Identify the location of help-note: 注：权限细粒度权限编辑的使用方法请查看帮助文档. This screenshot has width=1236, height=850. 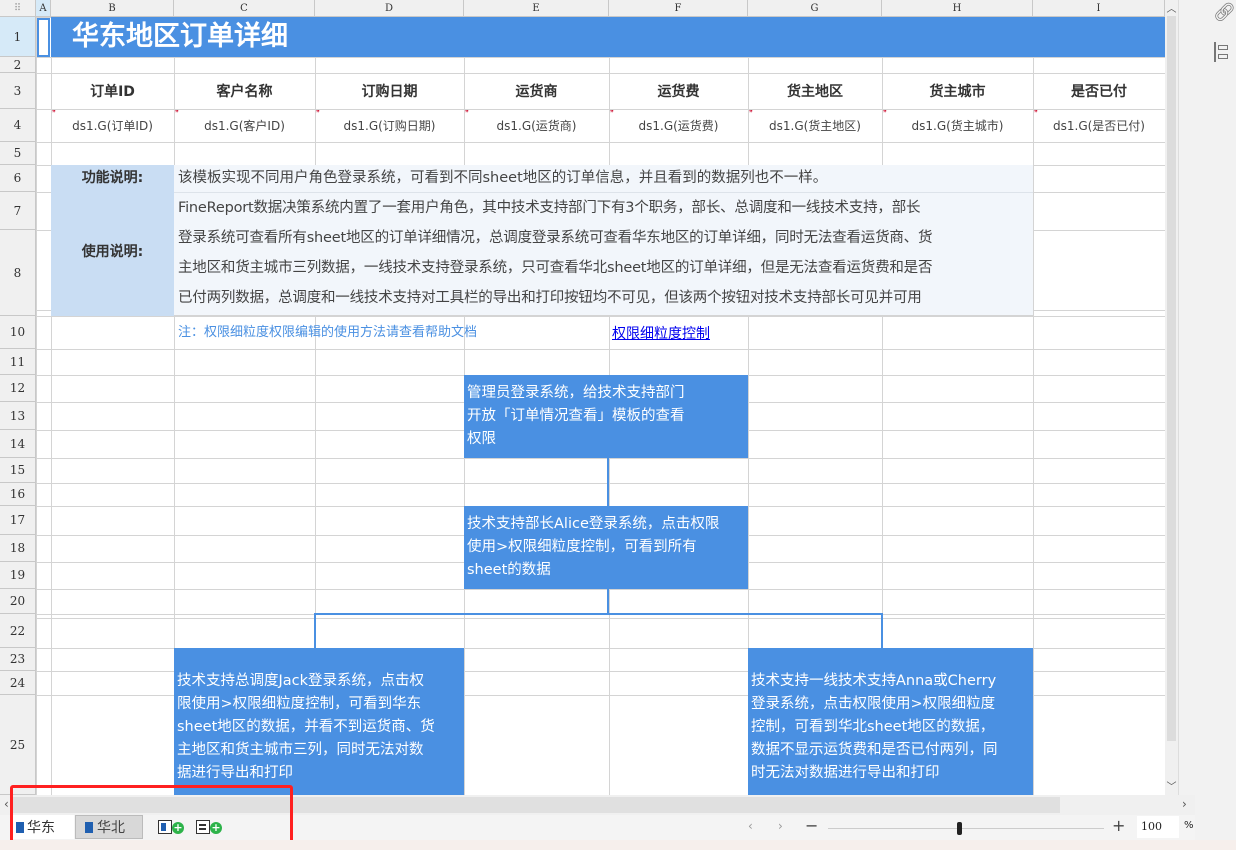
(328, 332).